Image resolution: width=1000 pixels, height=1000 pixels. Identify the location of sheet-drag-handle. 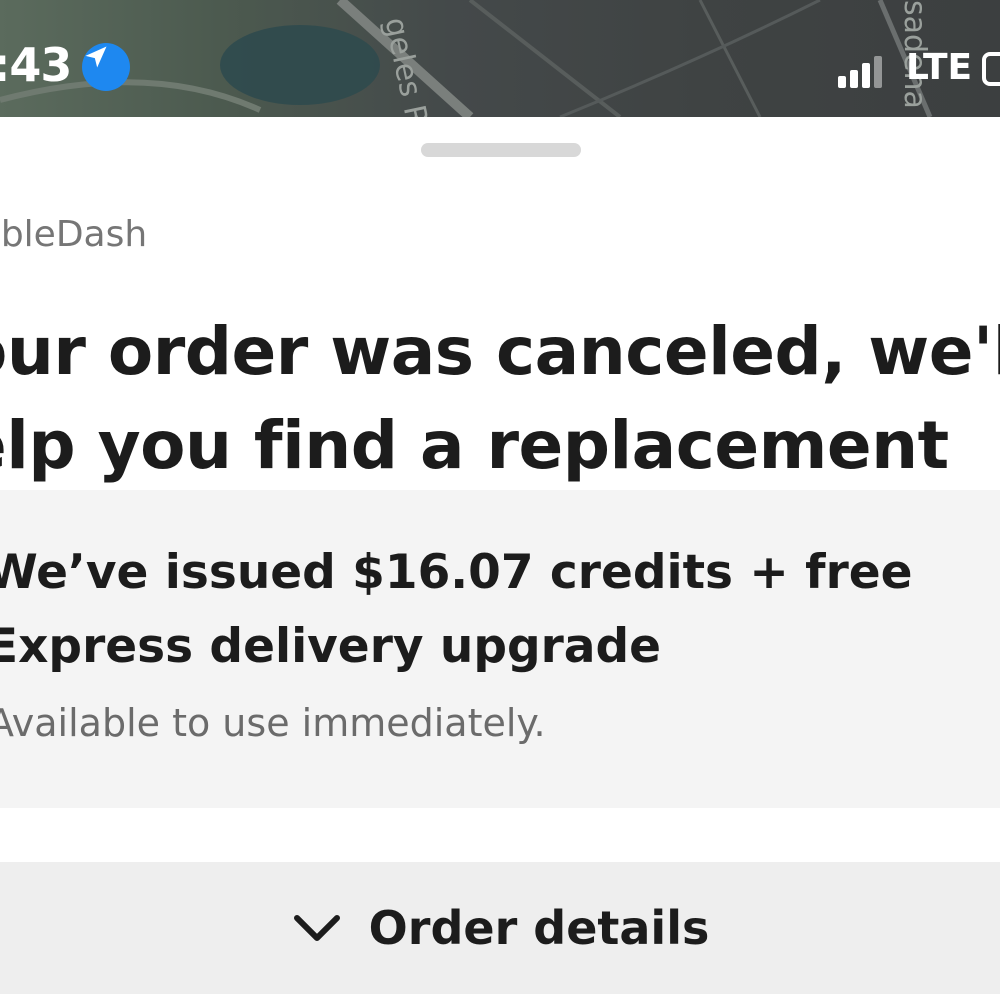
(501, 150).